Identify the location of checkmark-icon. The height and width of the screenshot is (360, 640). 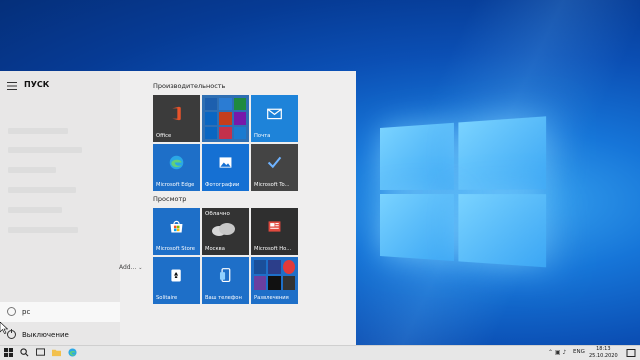
(274, 162).